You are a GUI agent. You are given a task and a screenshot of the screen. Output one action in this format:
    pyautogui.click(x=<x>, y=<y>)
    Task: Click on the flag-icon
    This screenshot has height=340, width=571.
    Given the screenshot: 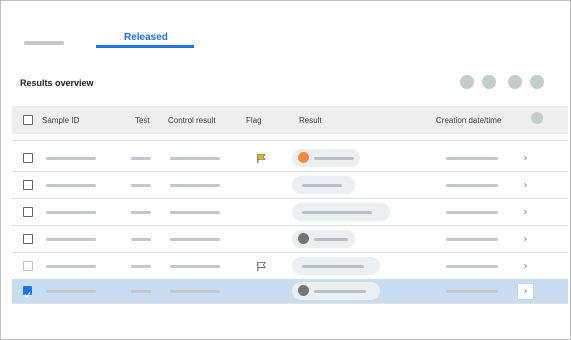 What is the action you would take?
    pyautogui.click(x=261, y=158)
    